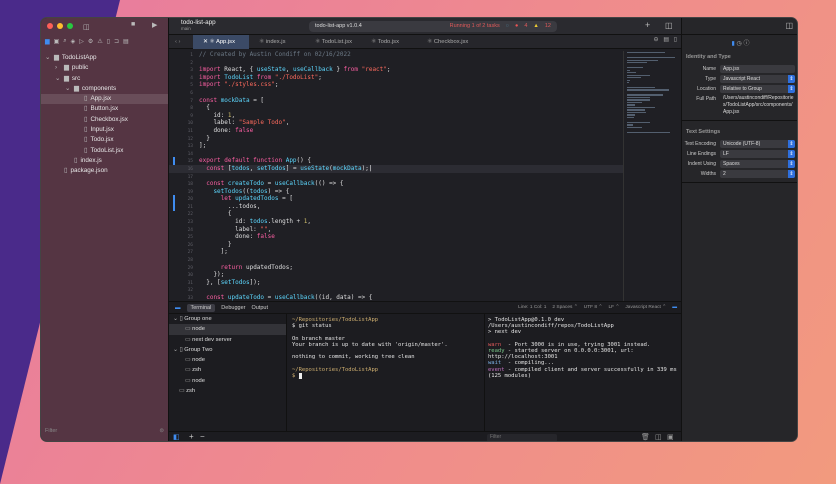 The height and width of the screenshot is (484, 836). I want to click on tab-output: Output, so click(259, 308).